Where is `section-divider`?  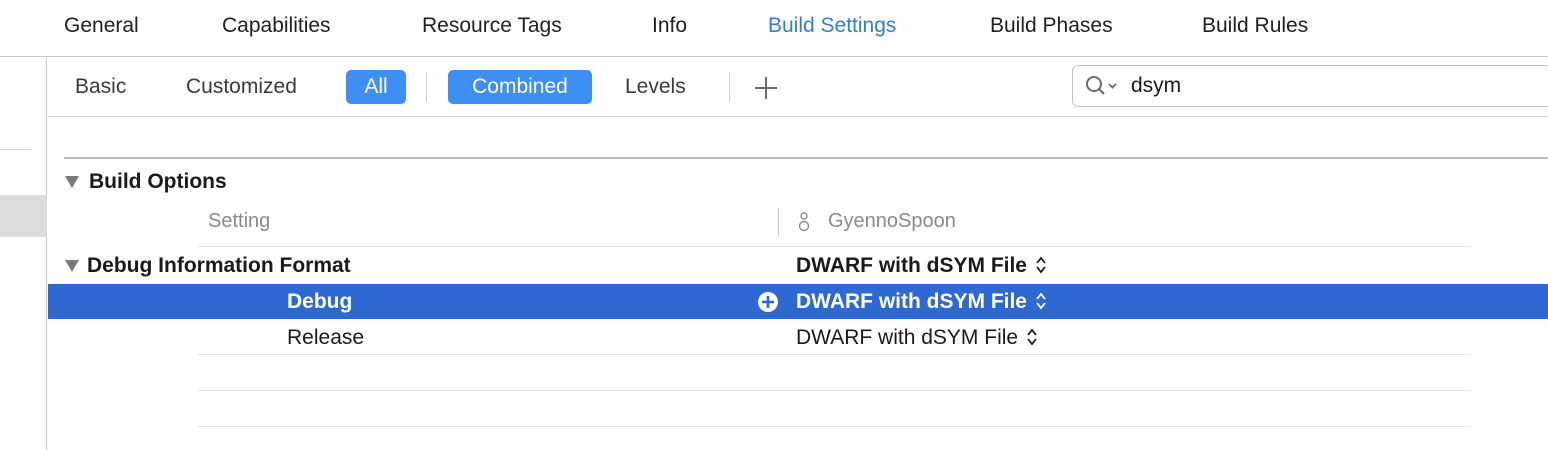 section-divider is located at coordinates (806, 158).